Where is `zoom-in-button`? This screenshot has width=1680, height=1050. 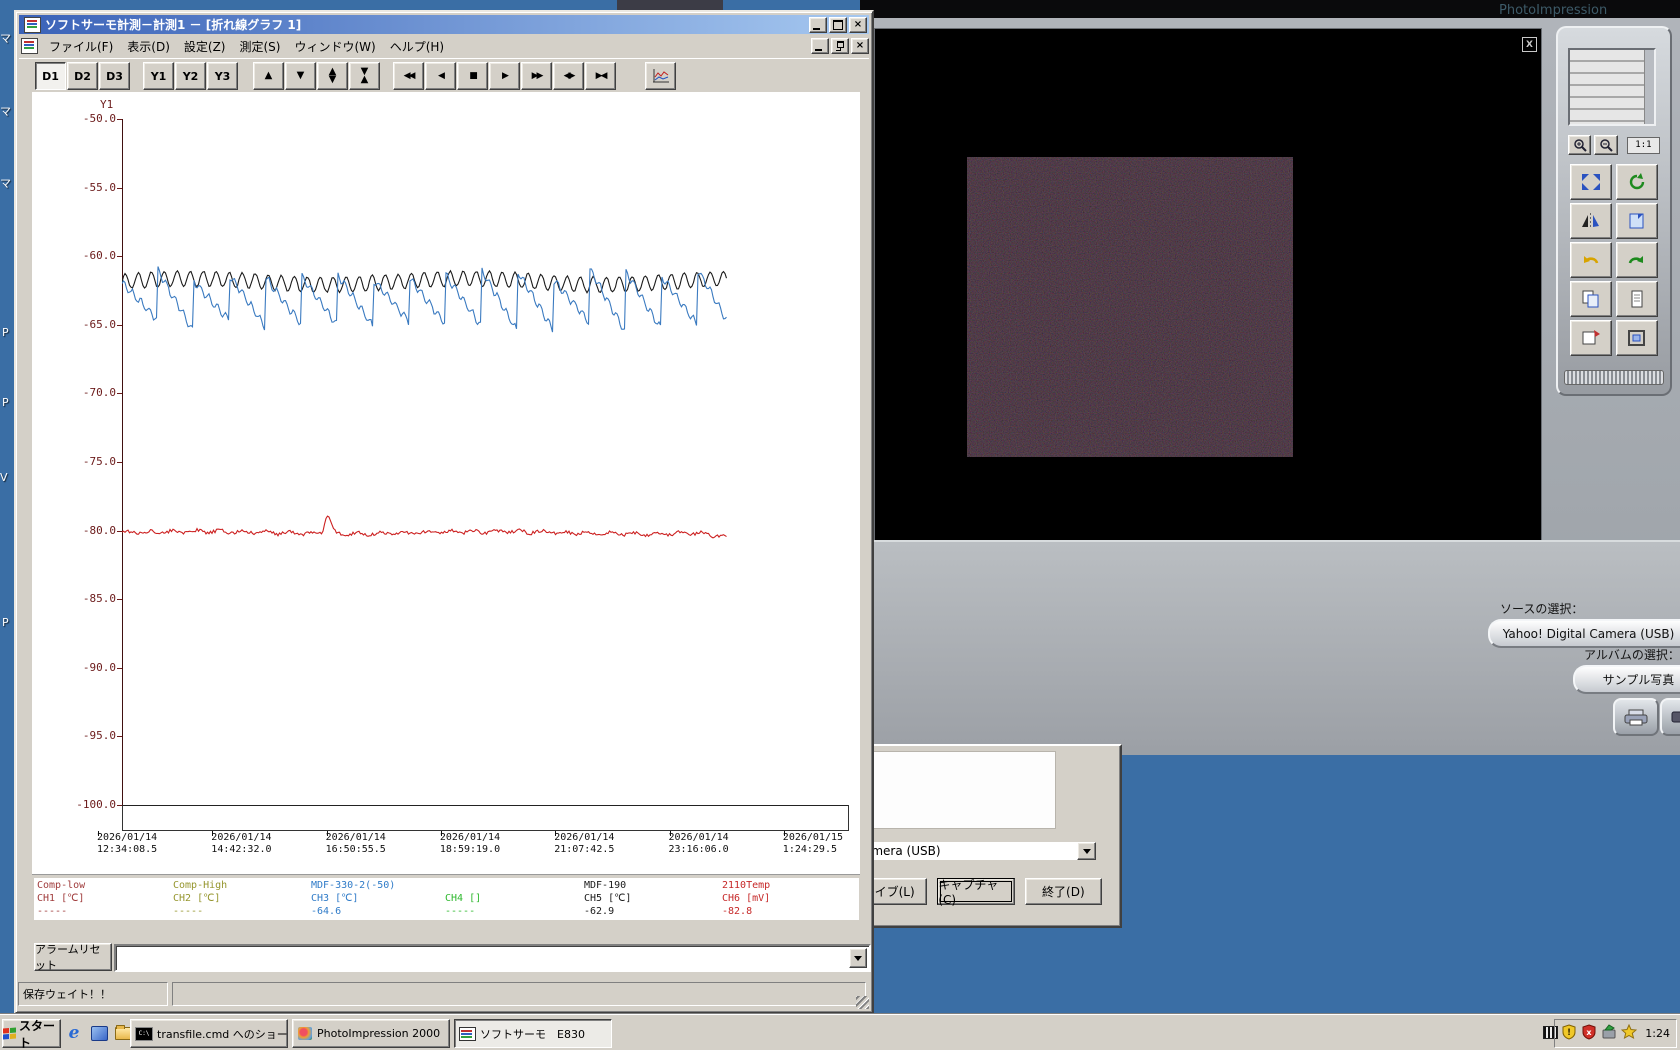 zoom-in-button is located at coordinates (1580, 145).